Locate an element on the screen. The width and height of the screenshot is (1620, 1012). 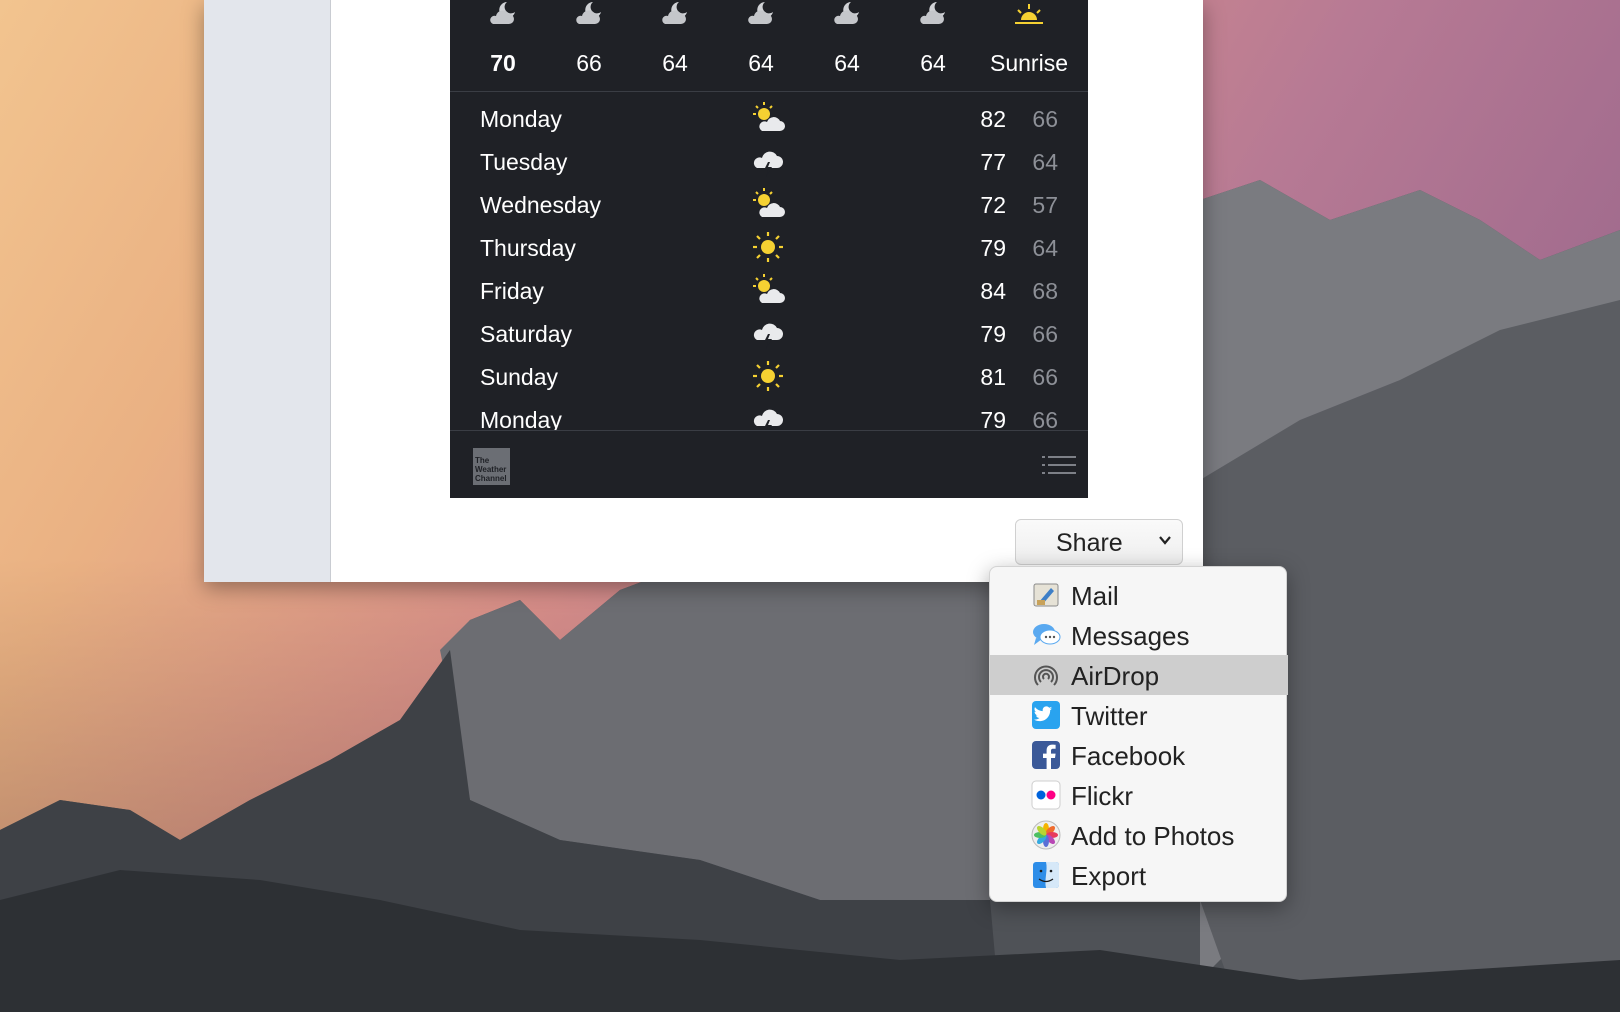
high-temp: 84 is located at coordinates (993, 291).